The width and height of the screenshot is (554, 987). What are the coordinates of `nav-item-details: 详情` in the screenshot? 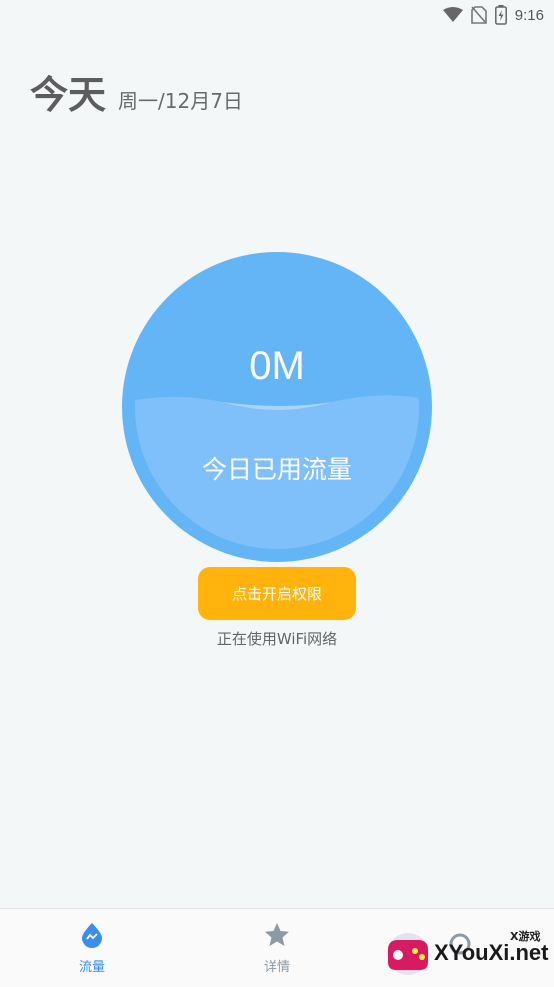 It's located at (277, 948).